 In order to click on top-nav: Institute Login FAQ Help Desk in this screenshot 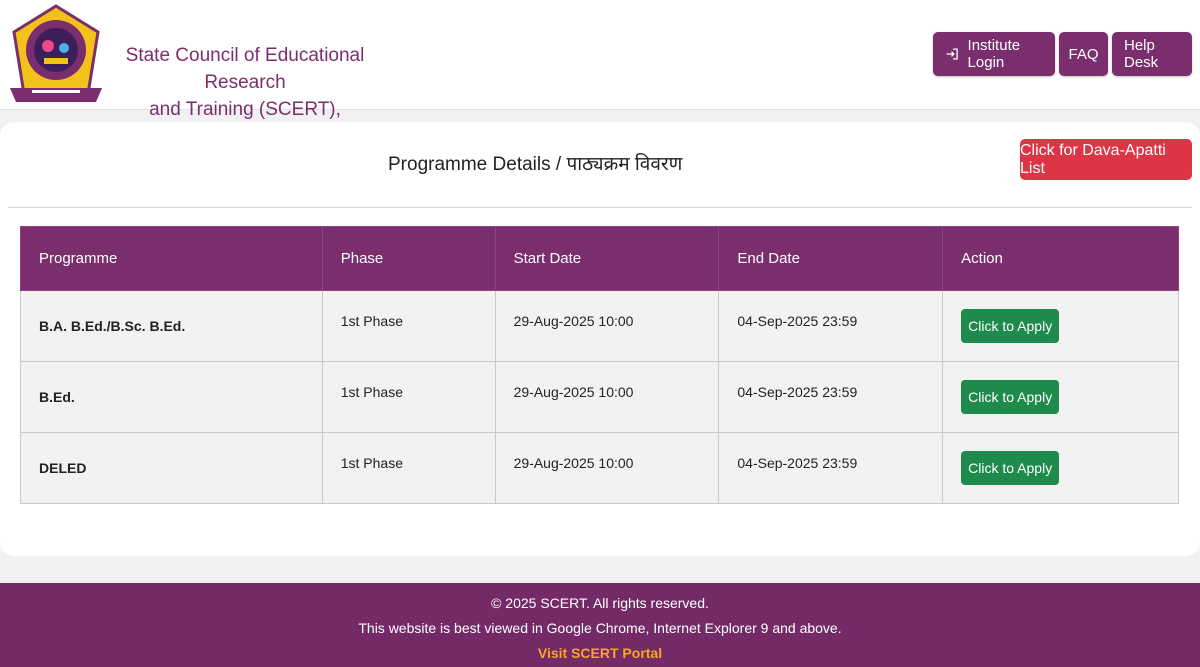, I will do `click(1062, 54)`.